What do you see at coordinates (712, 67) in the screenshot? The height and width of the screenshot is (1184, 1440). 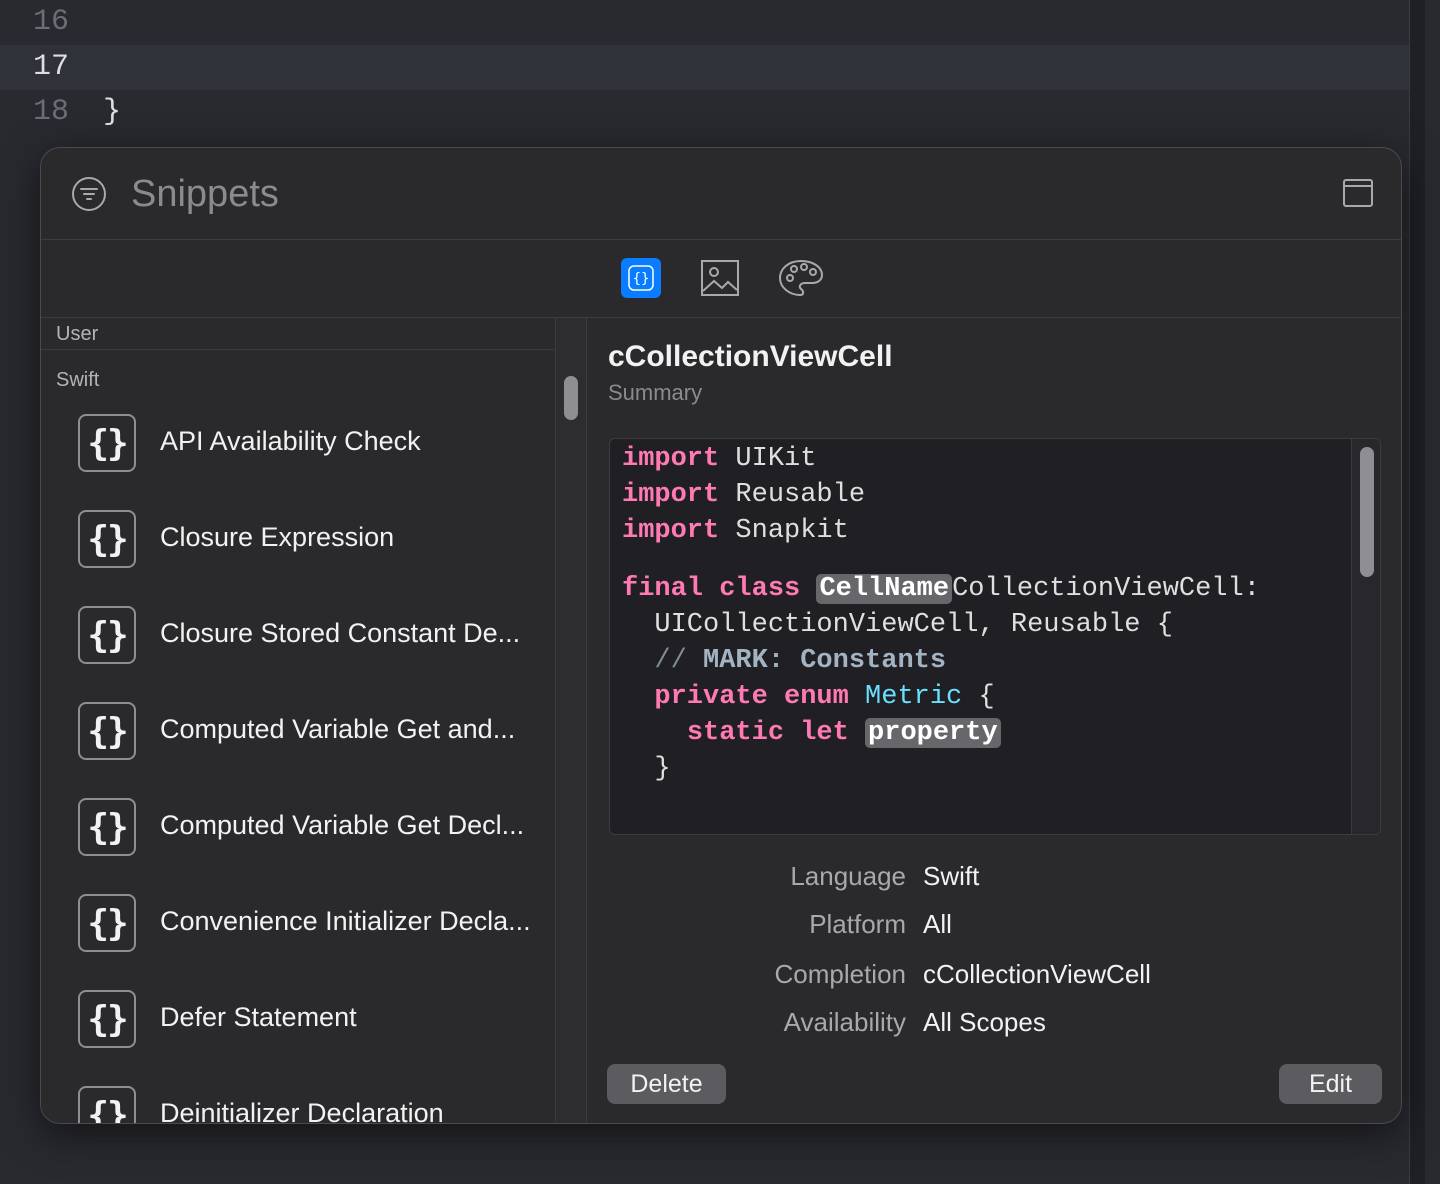 I see `editor-line-current: 17` at bounding box center [712, 67].